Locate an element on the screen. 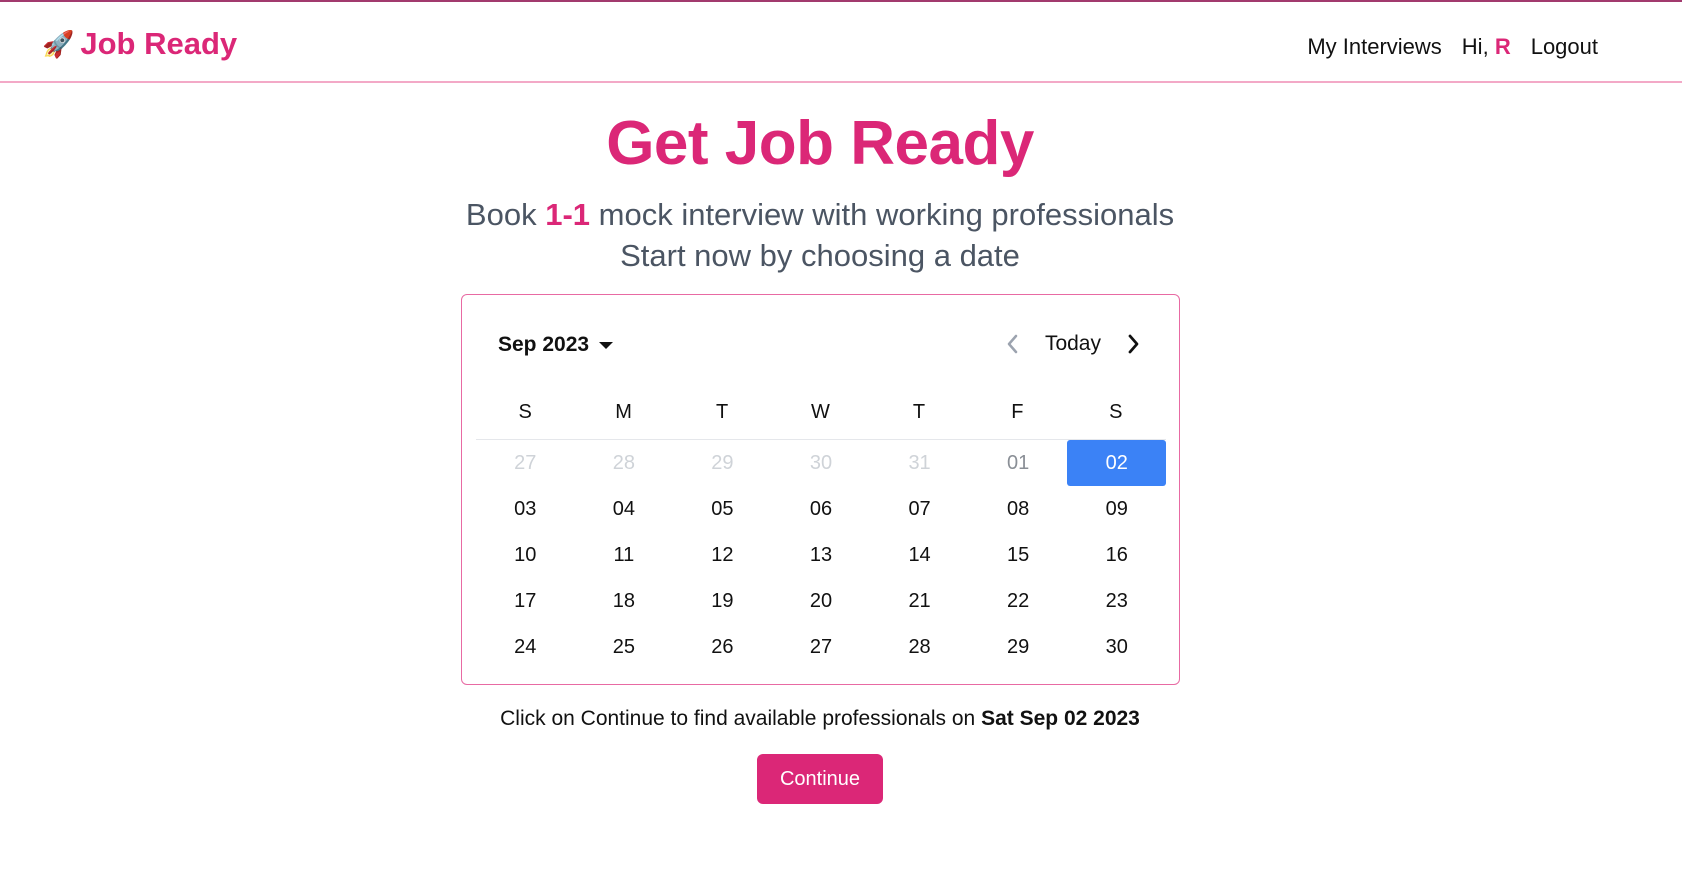  calendar-day: 15 is located at coordinates (1018, 555).